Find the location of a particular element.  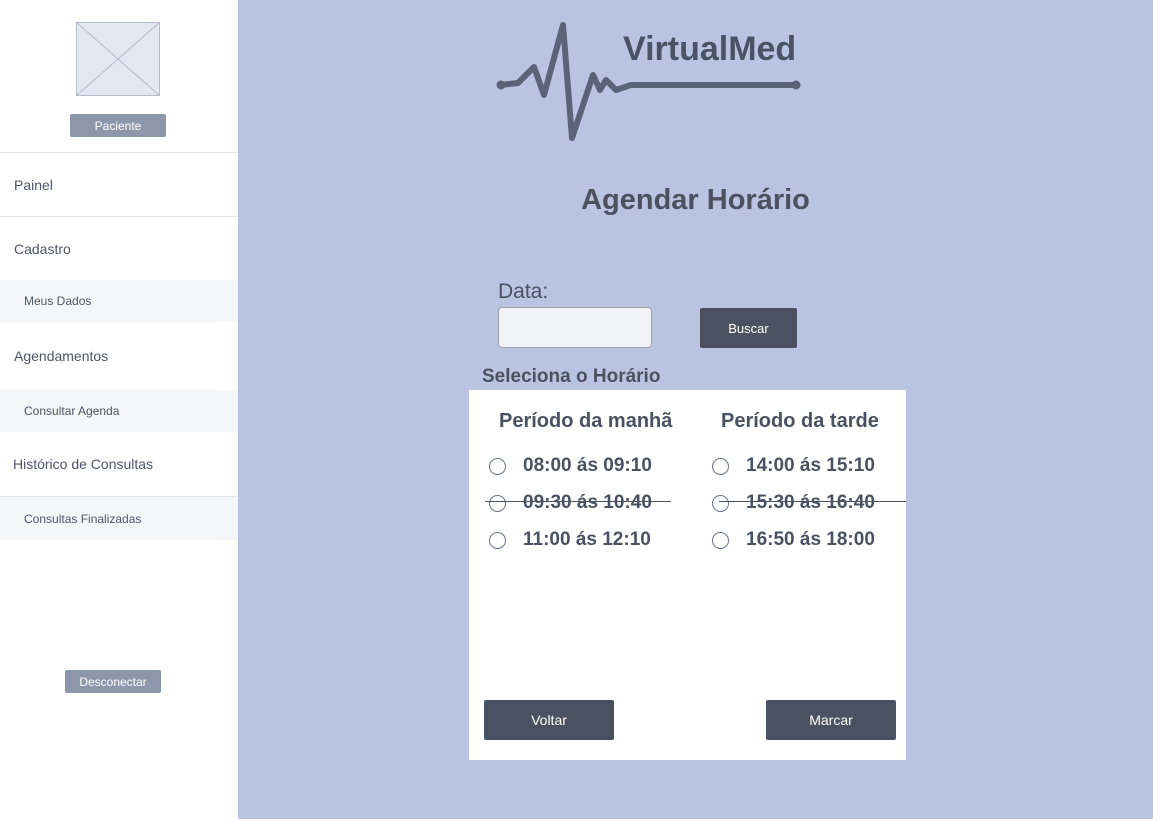

sidebar-subitem-consultar-agenda: Consultar Agenda is located at coordinates (119, 411).